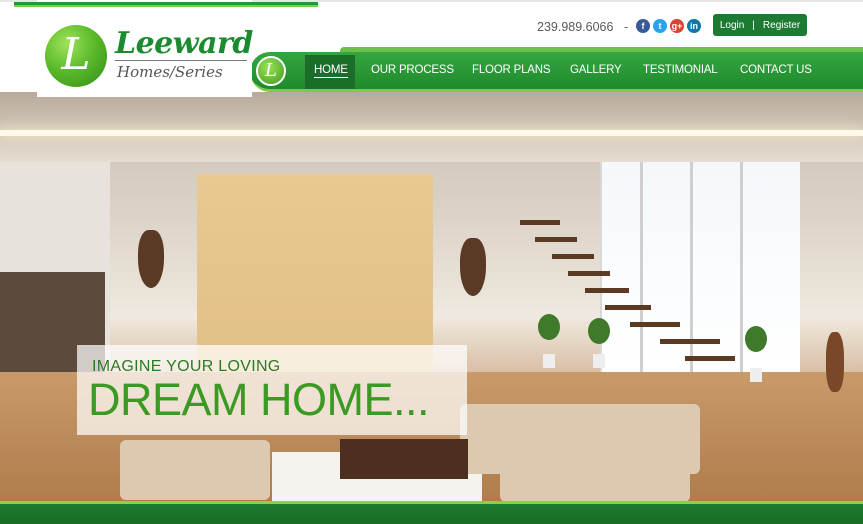  What do you see at coordinates (511, 70) in the screenshot?
I see `nav-item-floor-plans: FLOOR PLANS` at bounding box center [511, 70].